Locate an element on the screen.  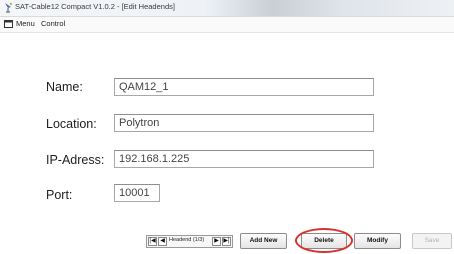
first-record-button: |◀ is located at coordinates (152, 241).